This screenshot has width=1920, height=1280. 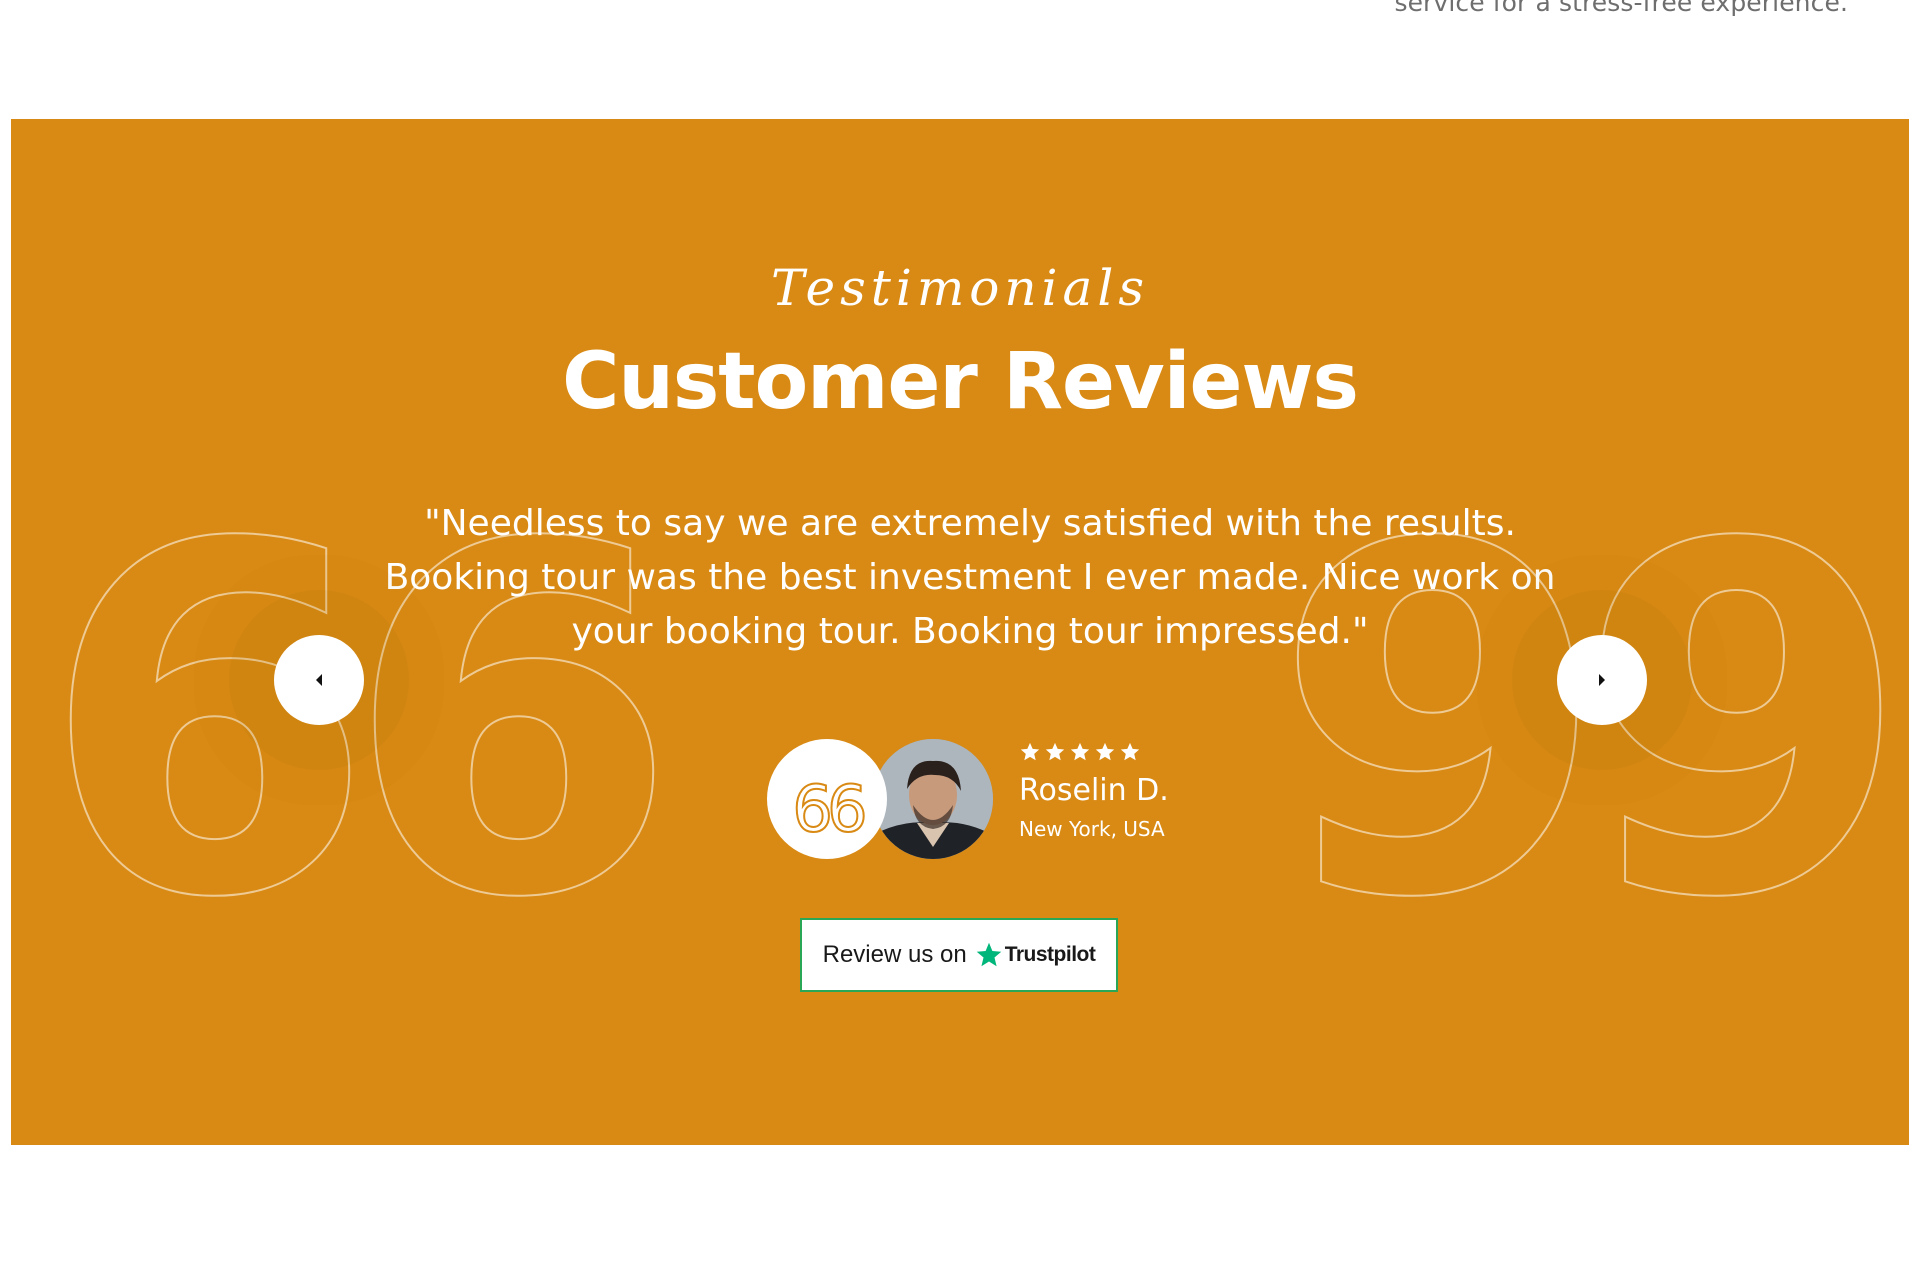 I want to click on next-testimonial-button, so click(x=1602, y=680).